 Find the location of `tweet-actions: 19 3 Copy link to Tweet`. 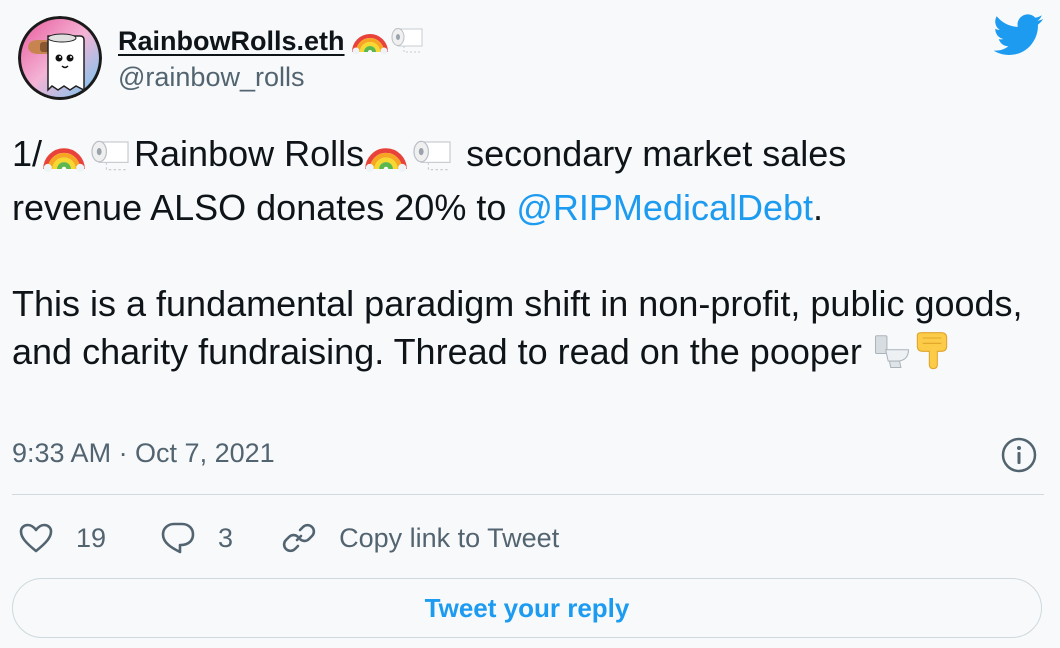

tweet-actions: 19 3 Copy link to Tweet is located at coordinates (288, 538).